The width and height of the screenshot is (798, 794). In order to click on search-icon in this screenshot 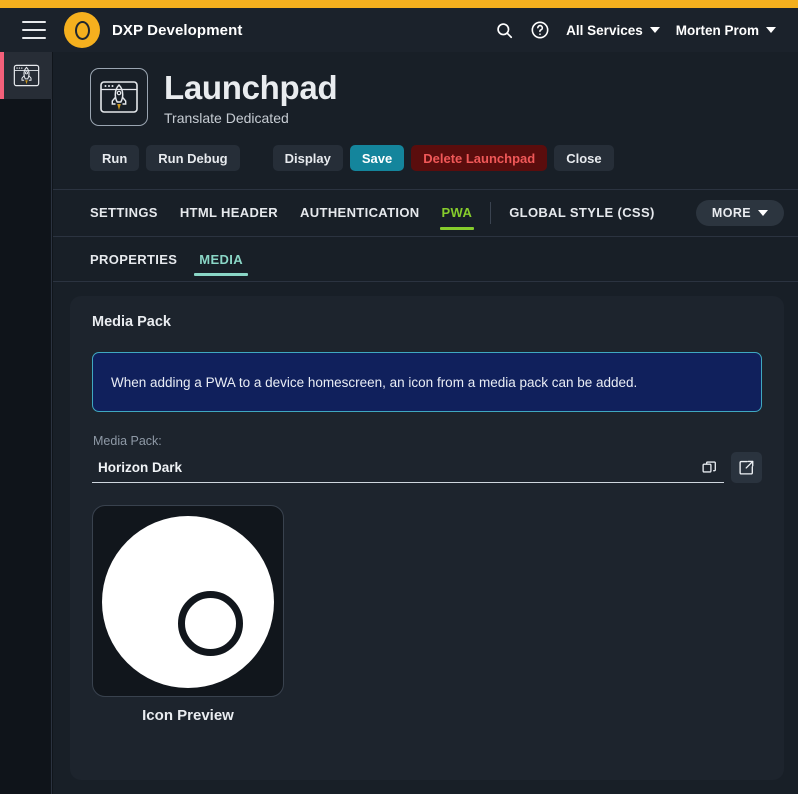, I will do `click(504, 30)`.